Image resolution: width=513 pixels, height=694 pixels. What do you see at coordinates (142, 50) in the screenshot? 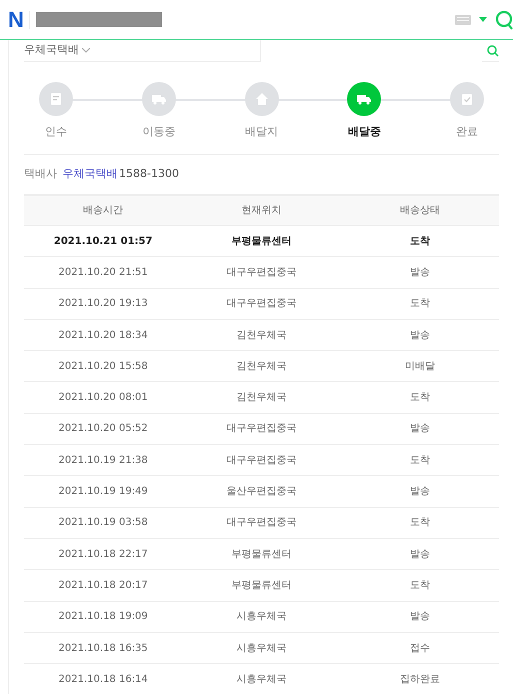
I see `carrier-dropdown: 우체국택배` at bounding box center [142, 50].